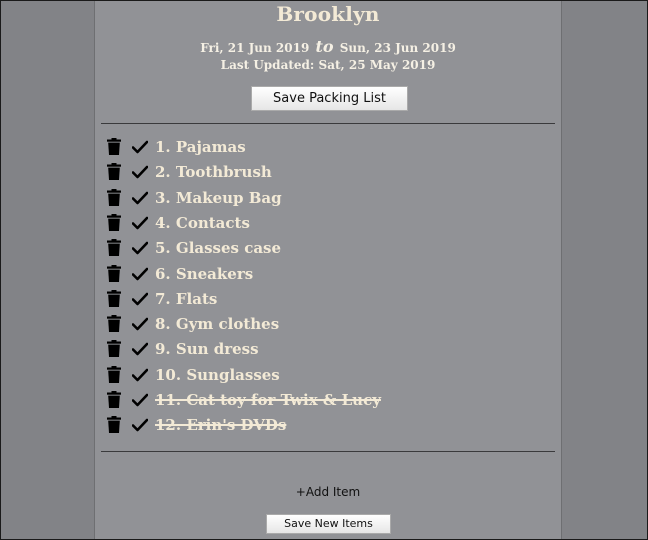 The image size is (648, 540). Describe the element at coordinates (325, 274) in the screenshot. I see `list-item: 6. Sneakers` at that location.